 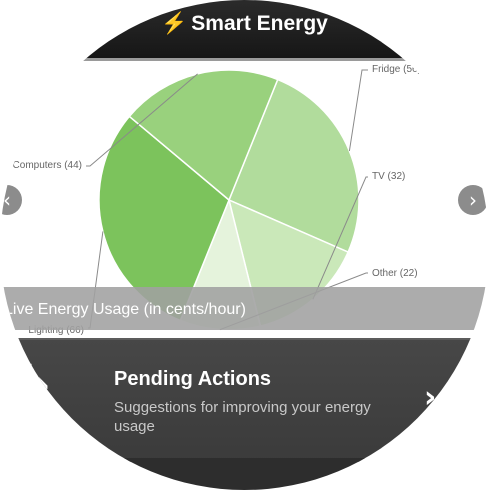 I want to click on chart-title: Live Energy Usage (in cents/hour), so click(x=125, y=309).